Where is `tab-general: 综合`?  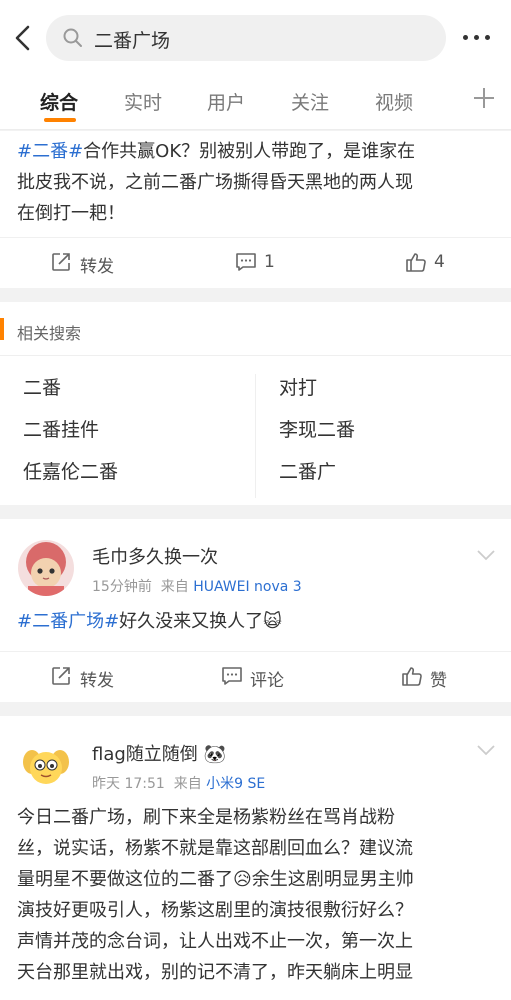
tab-general: 综合 is located at coordinates (59, 101).